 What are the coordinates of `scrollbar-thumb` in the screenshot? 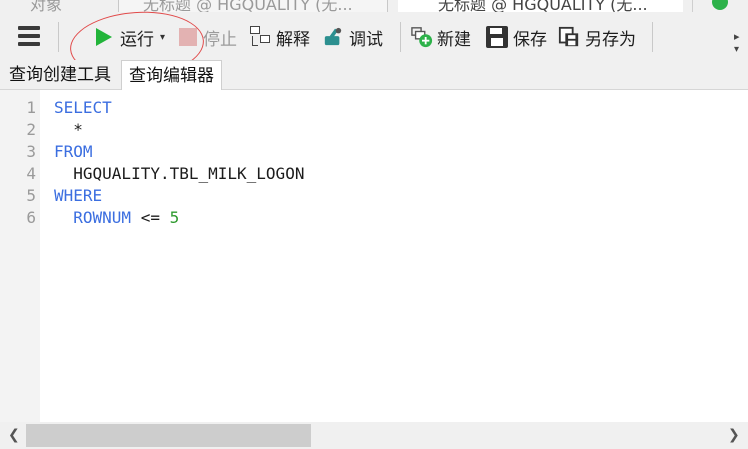 It's located at (168, 435).